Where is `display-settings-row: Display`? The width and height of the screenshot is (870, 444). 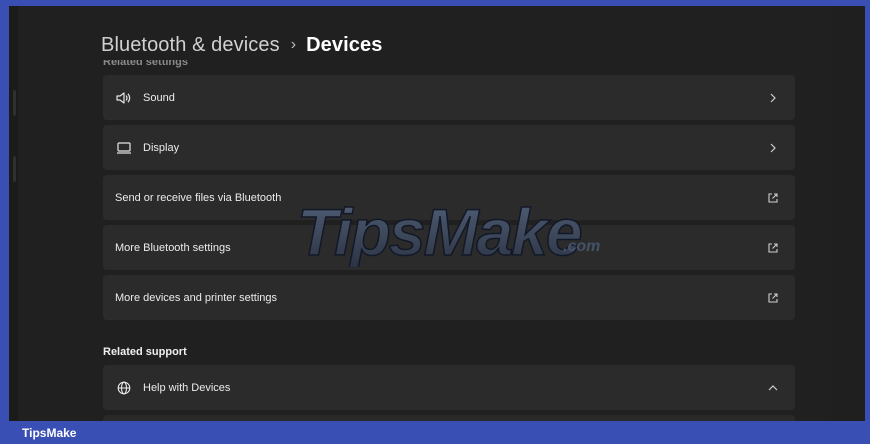
display-settings-row: Display is located at coordinates (449, 147).